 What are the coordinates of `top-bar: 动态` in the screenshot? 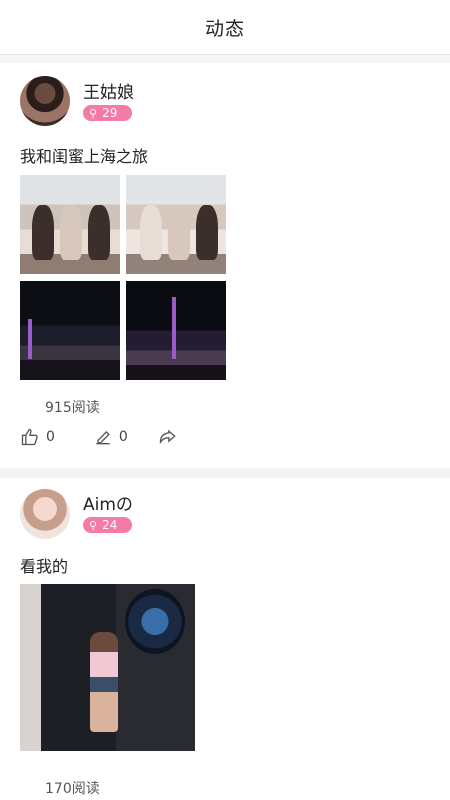 It's located at (225, 27).